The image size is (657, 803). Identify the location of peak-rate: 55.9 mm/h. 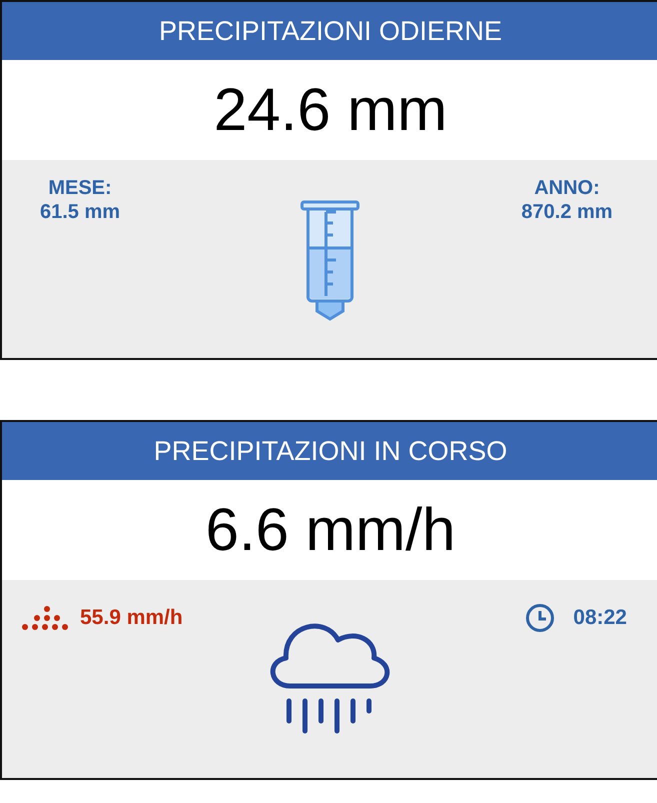
(131, 618).